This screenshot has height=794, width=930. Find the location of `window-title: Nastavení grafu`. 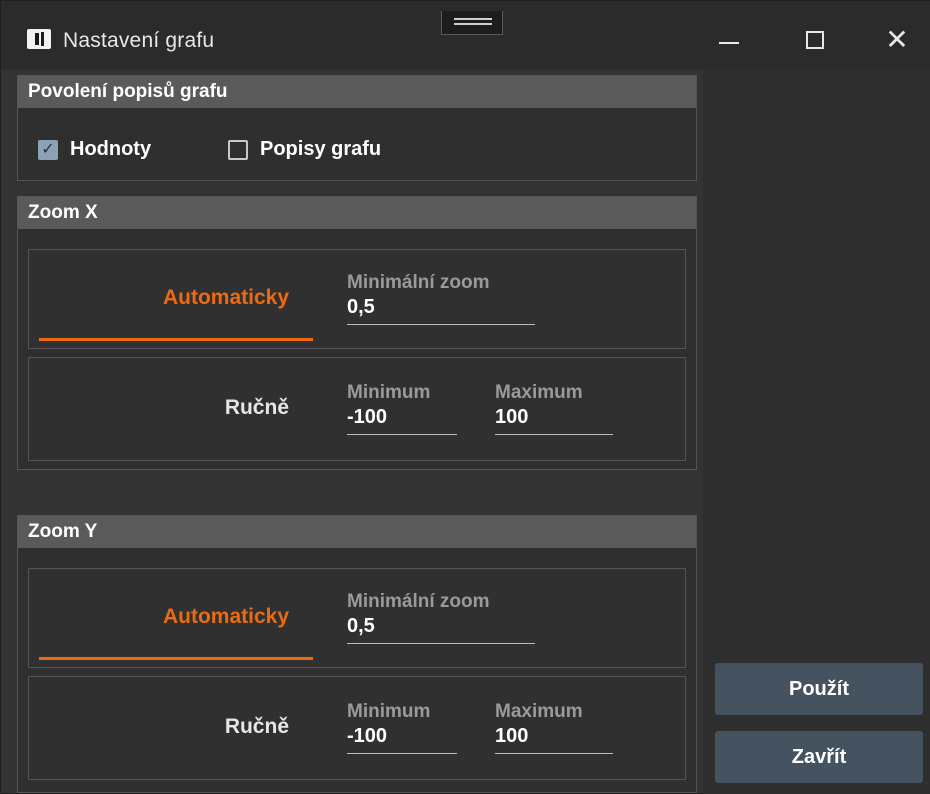

window-title: Nastavení grafu is located at coordinates (139, 40).